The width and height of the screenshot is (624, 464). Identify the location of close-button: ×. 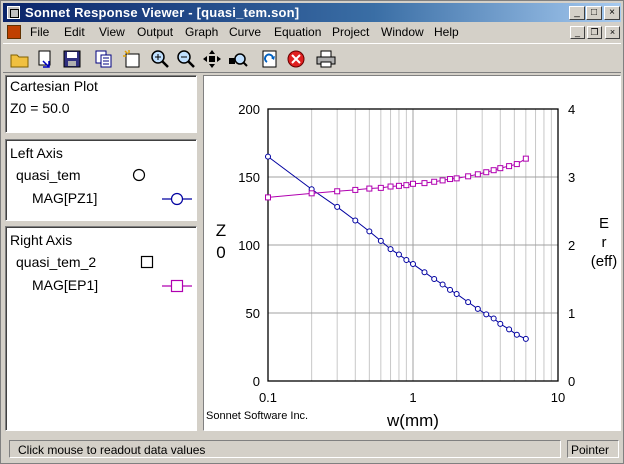
(612, 13).